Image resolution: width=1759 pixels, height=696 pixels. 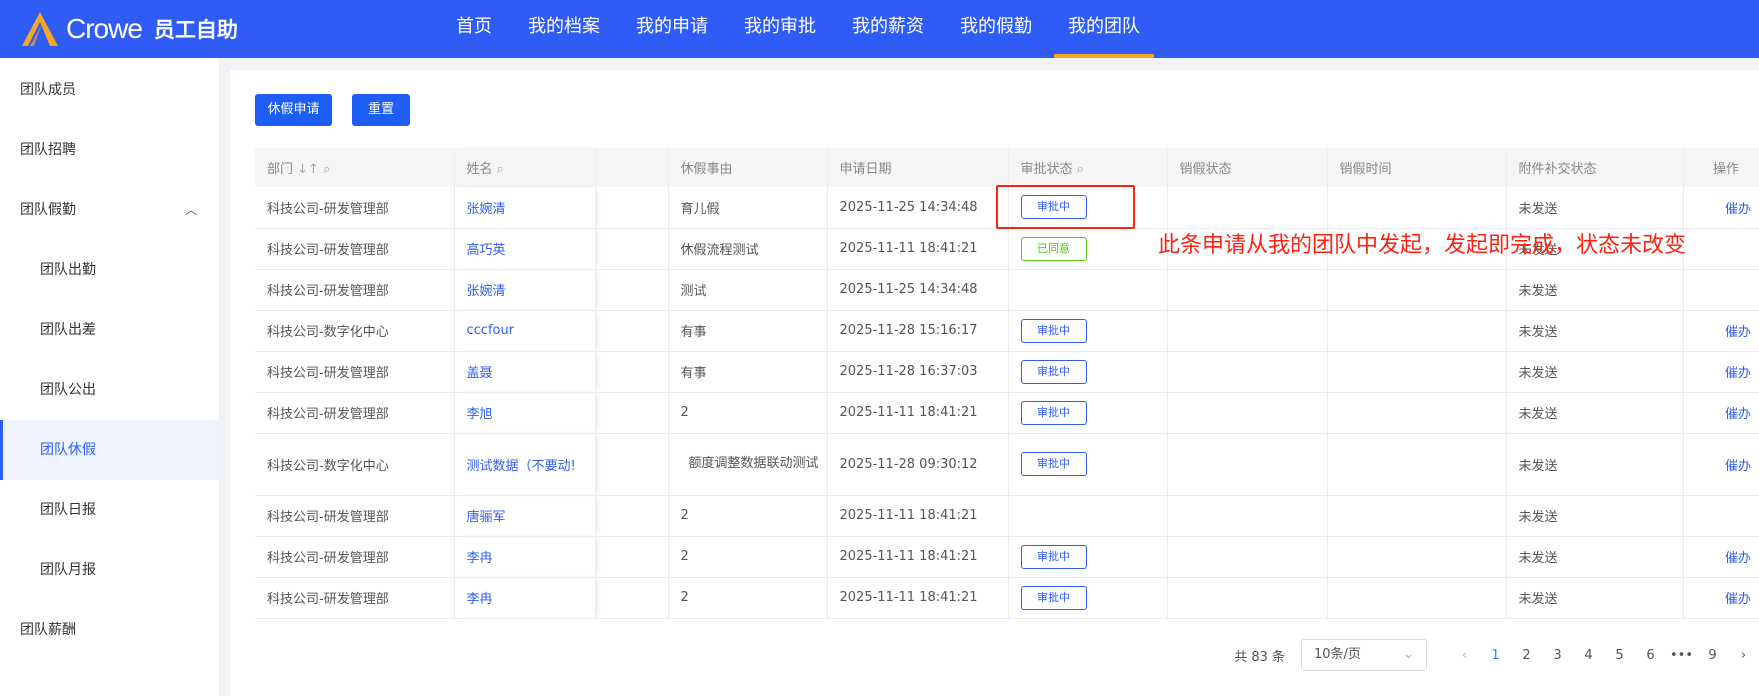 What do you see at coordinates (109, 510) in the screenshot?
I see `sidebar-item: 团队日报` at bounding box center [109, 510].